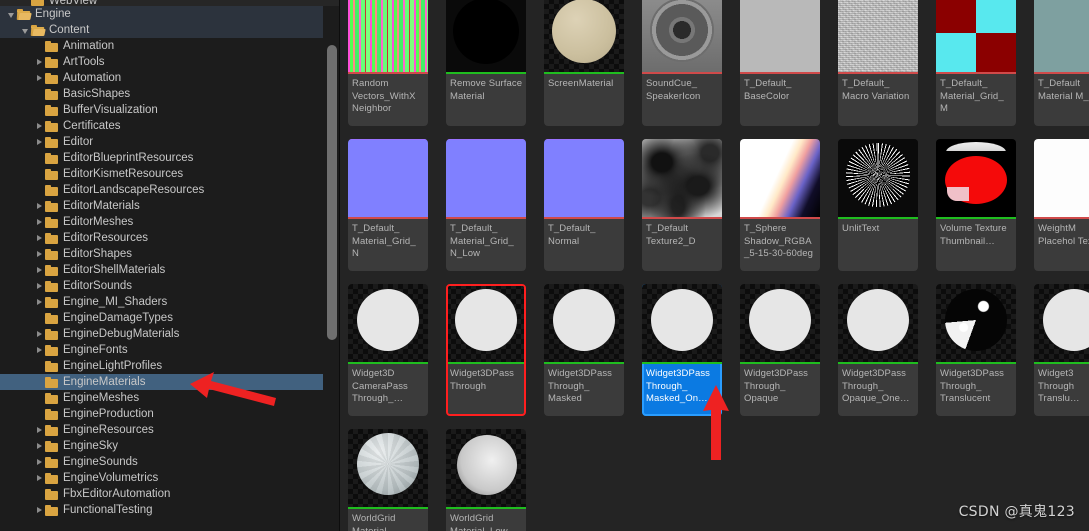 The width and height of the screenshot is (1089, 531). I want to click on tree-item-enginemeshes: EngineMeshes, so click(170, 398).